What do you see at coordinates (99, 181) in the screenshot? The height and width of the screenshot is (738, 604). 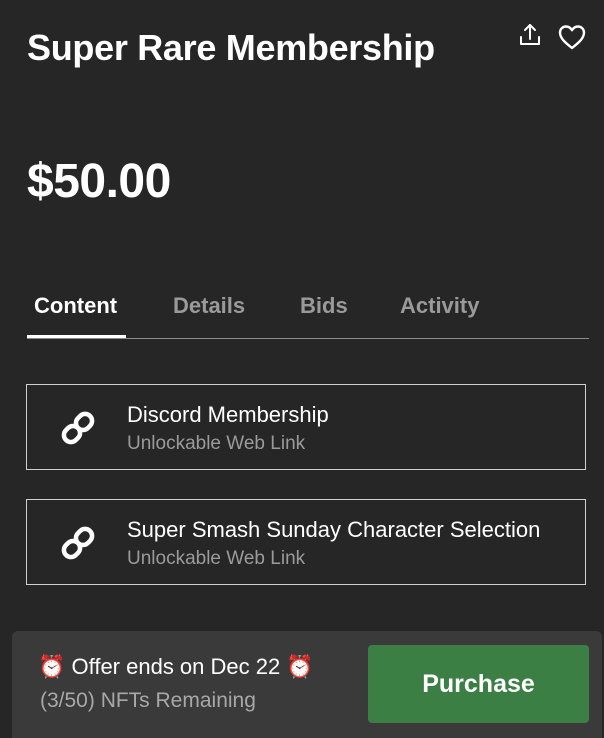 I see `price: $50.00` at bounding box center [99, 181].